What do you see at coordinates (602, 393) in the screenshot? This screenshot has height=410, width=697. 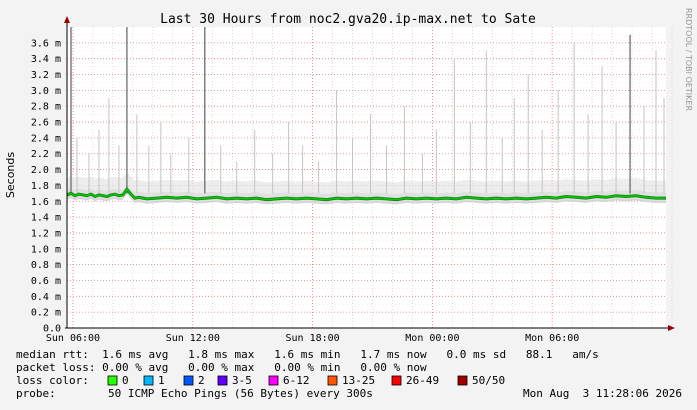 I see `probe-timestamp: Mon Aug 3 11:28:06 2026` at bounding box center [602, 393].